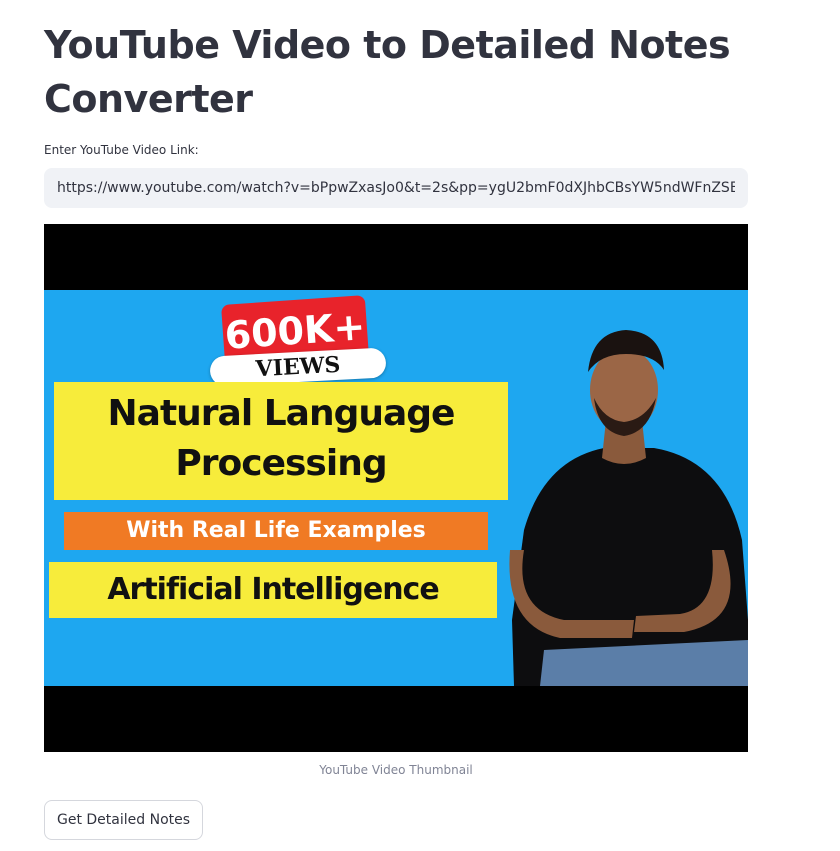 Image resolution: width=840 pixels, height=851 pixels. Describe the element at coordinates (396, 770) in the screenshot. I see `thumbnail-caption: YouTube Video Thumbnail` at that location.